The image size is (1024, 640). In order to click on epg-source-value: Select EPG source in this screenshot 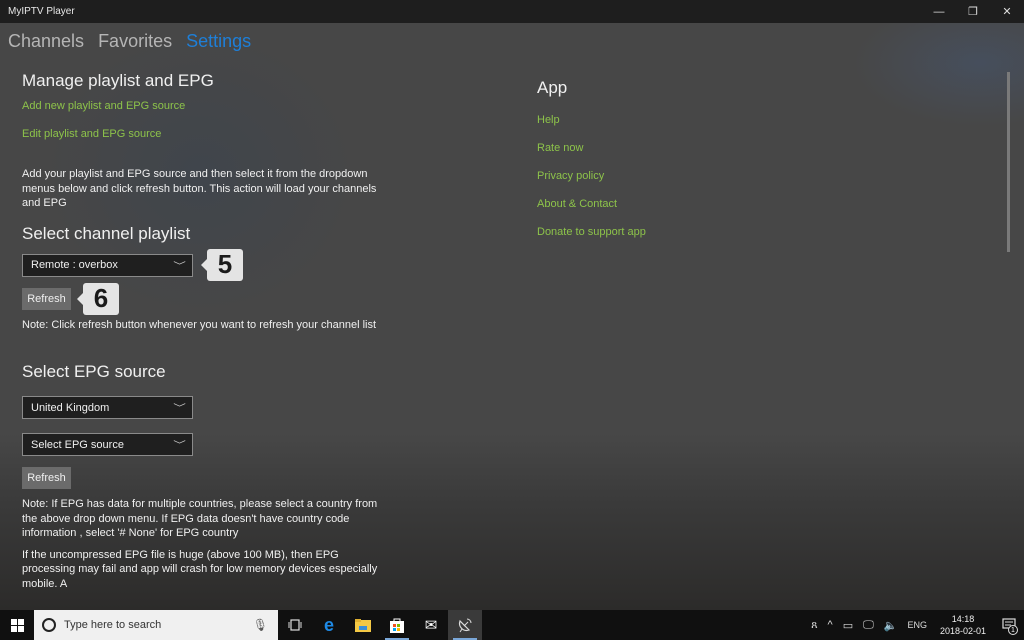, I will do `click(77, 444)`.